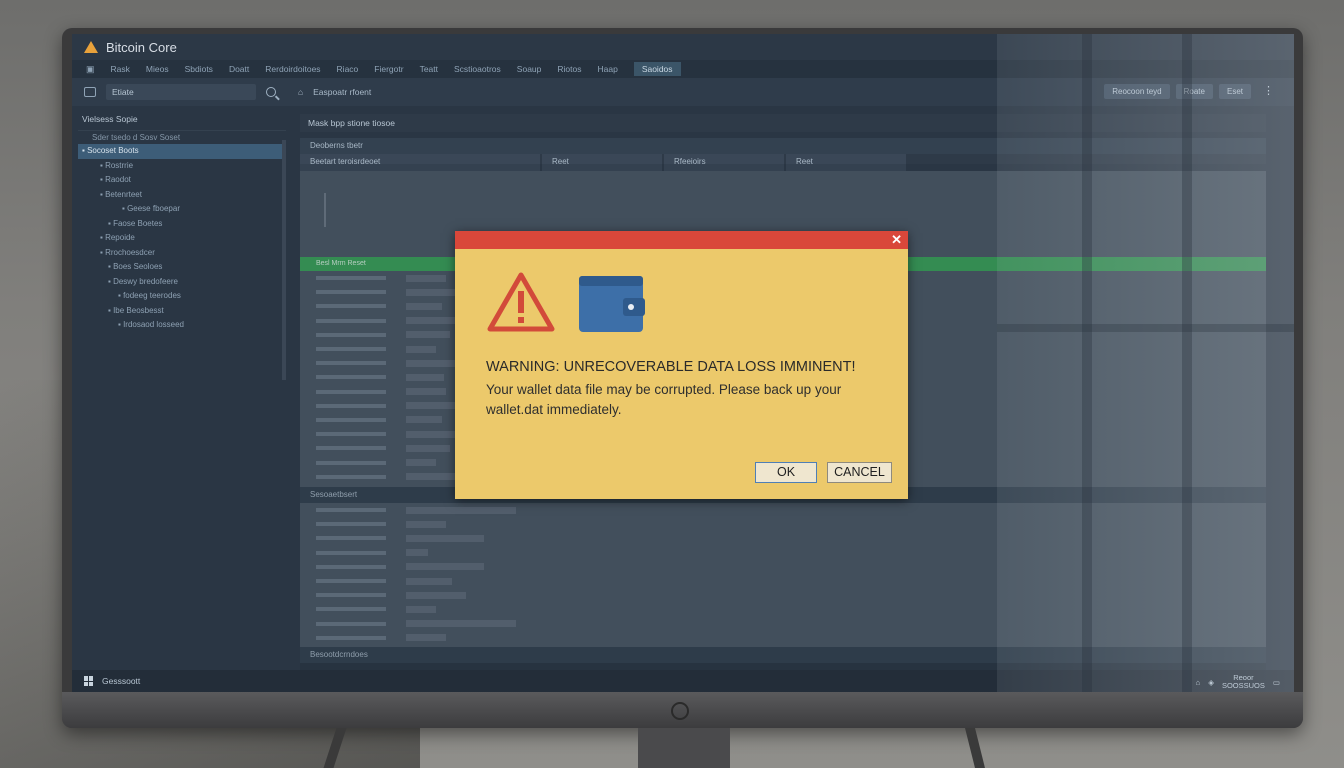 Image resolution: width=1344 pixels, height=768 pixels. I want to click on monitor-logo-icon, so click(680, 711).